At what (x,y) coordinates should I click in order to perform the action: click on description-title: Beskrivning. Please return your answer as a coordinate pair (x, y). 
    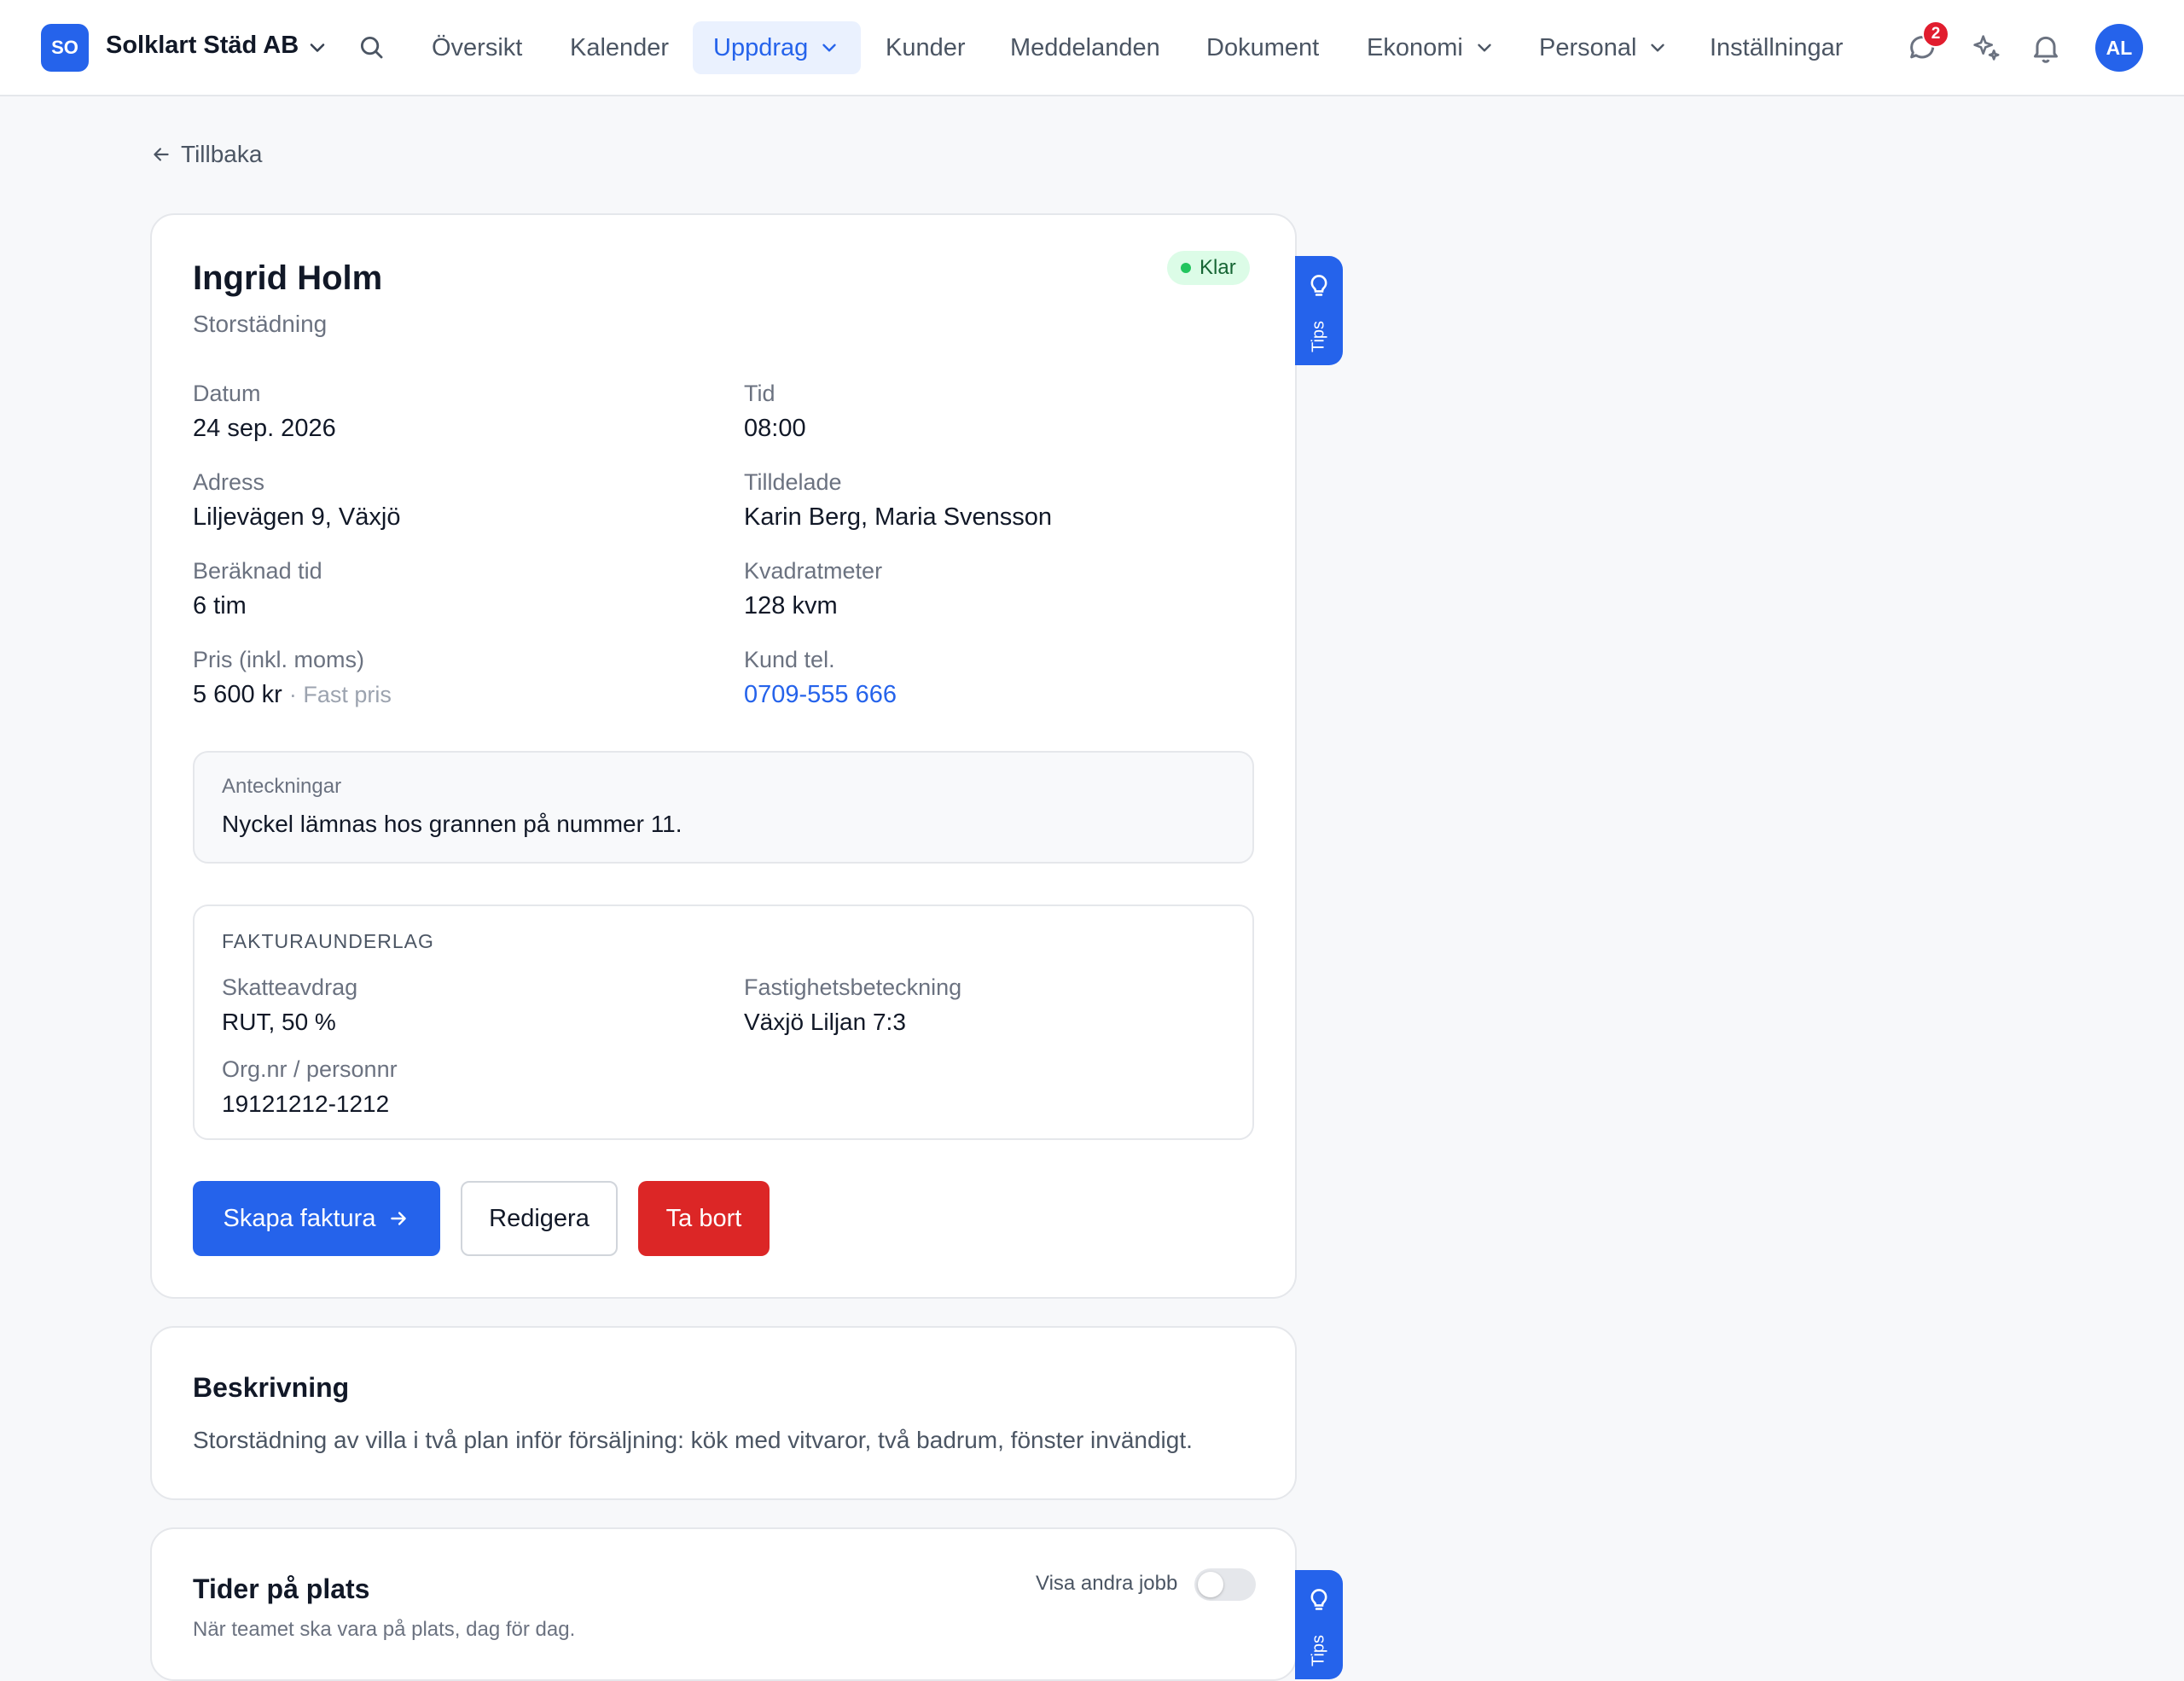
    Looking at the image, I should click on (271, 1387).